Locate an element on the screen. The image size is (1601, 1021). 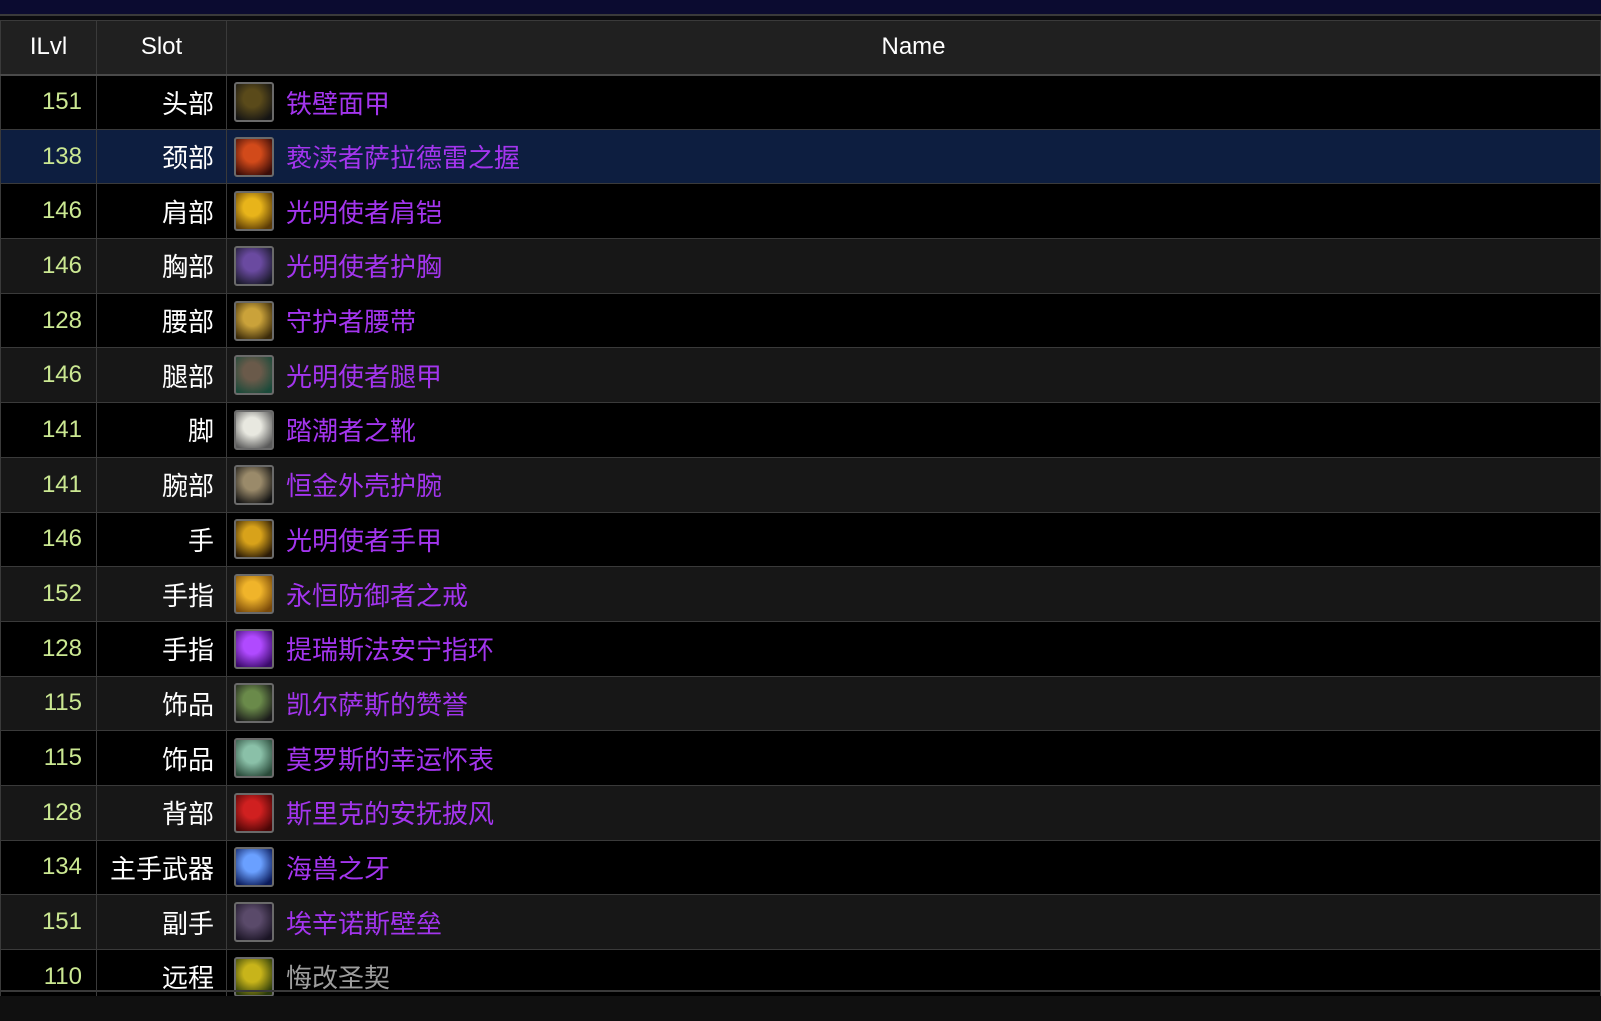
shield-icon is located at coordinates (254, 922).